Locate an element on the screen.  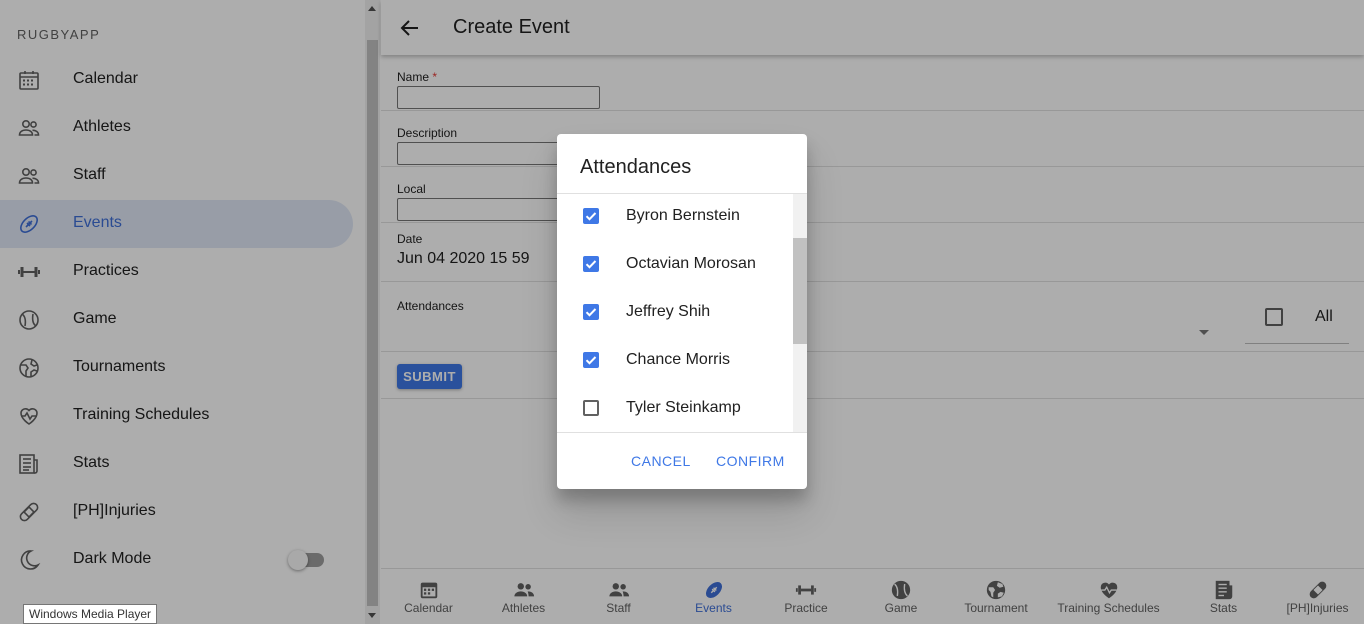
confirm-button: CONFIRM is located at coordinates (750, 461).